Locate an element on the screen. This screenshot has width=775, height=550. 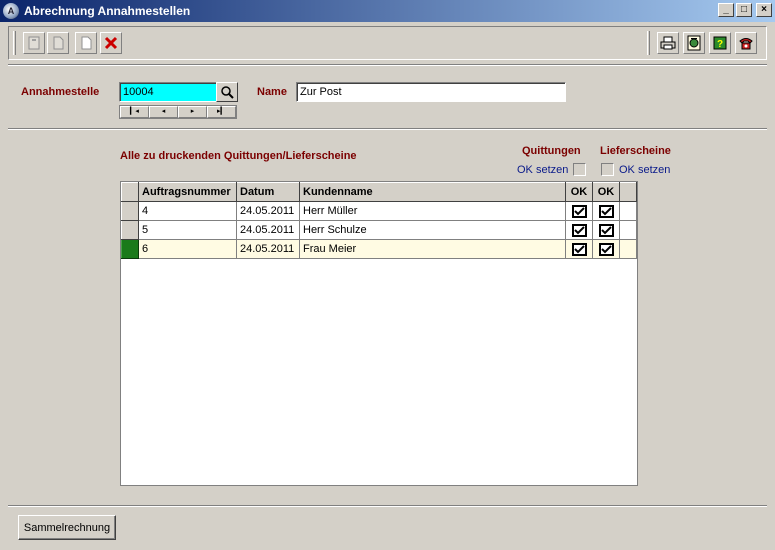
annahmestelle-search-button is located at coordinates (227, 92).